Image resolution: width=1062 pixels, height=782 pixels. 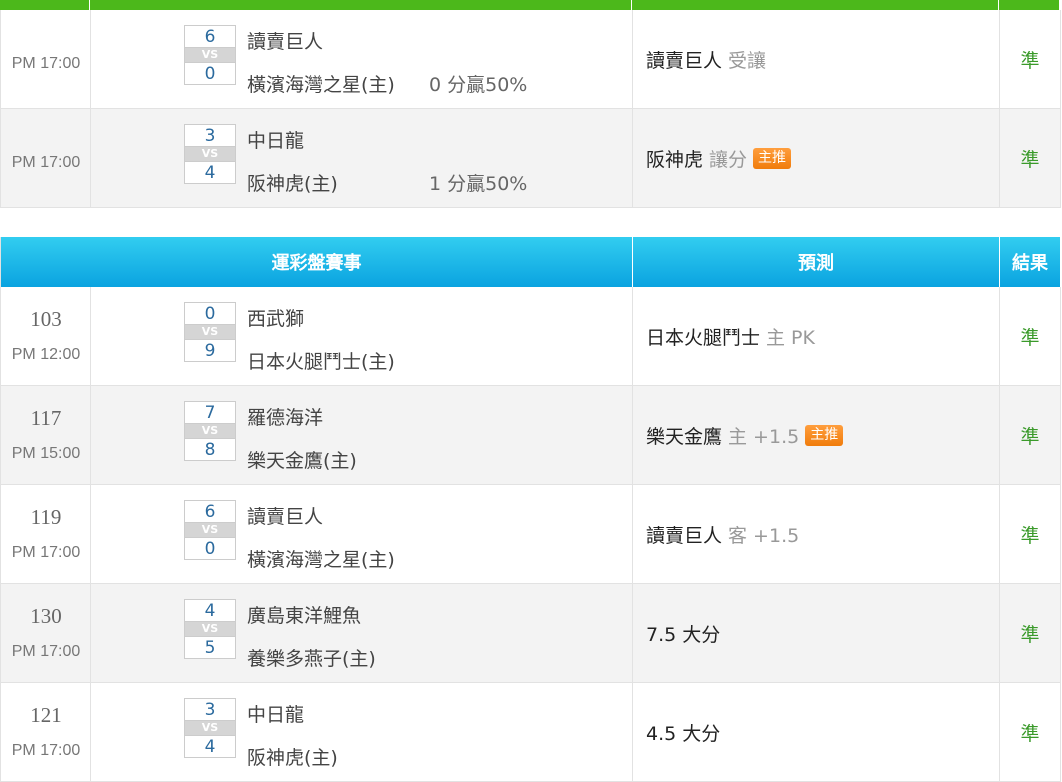 I want to click on pick-note: 主 PK, so click(x=790, y=337).